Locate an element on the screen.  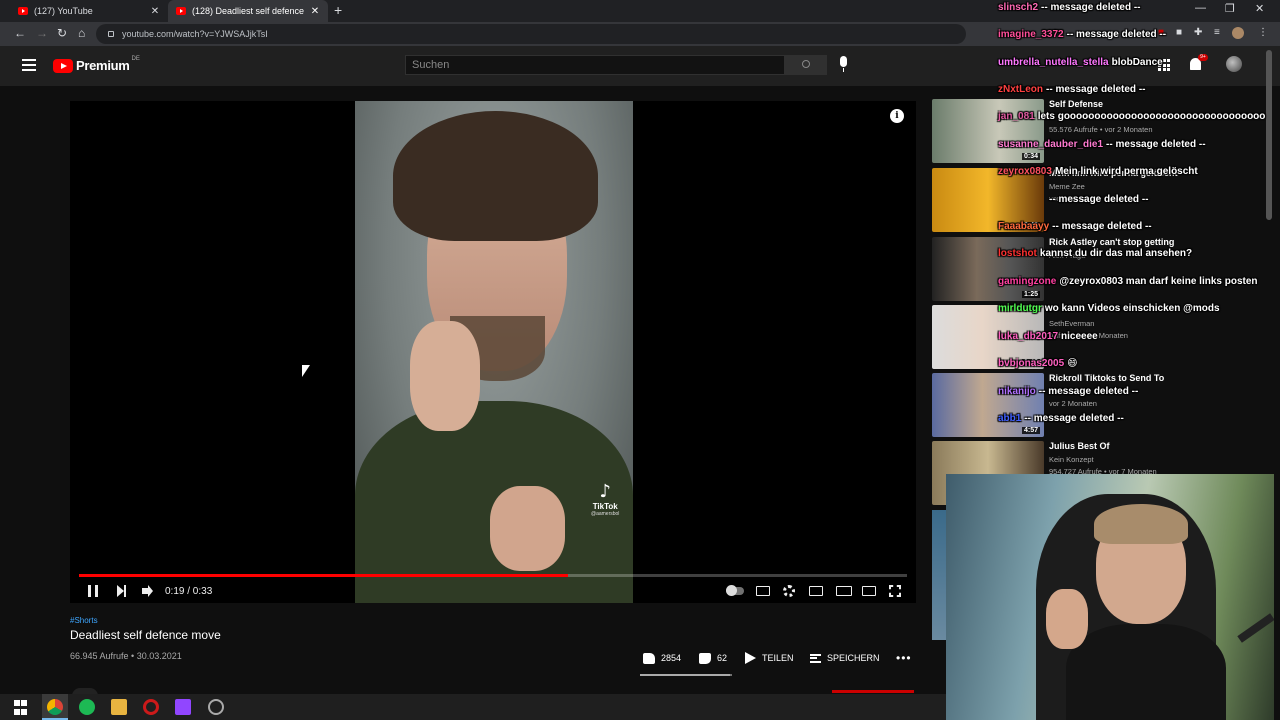
restore-button: ❐ is located at coordinates (1230, 8).